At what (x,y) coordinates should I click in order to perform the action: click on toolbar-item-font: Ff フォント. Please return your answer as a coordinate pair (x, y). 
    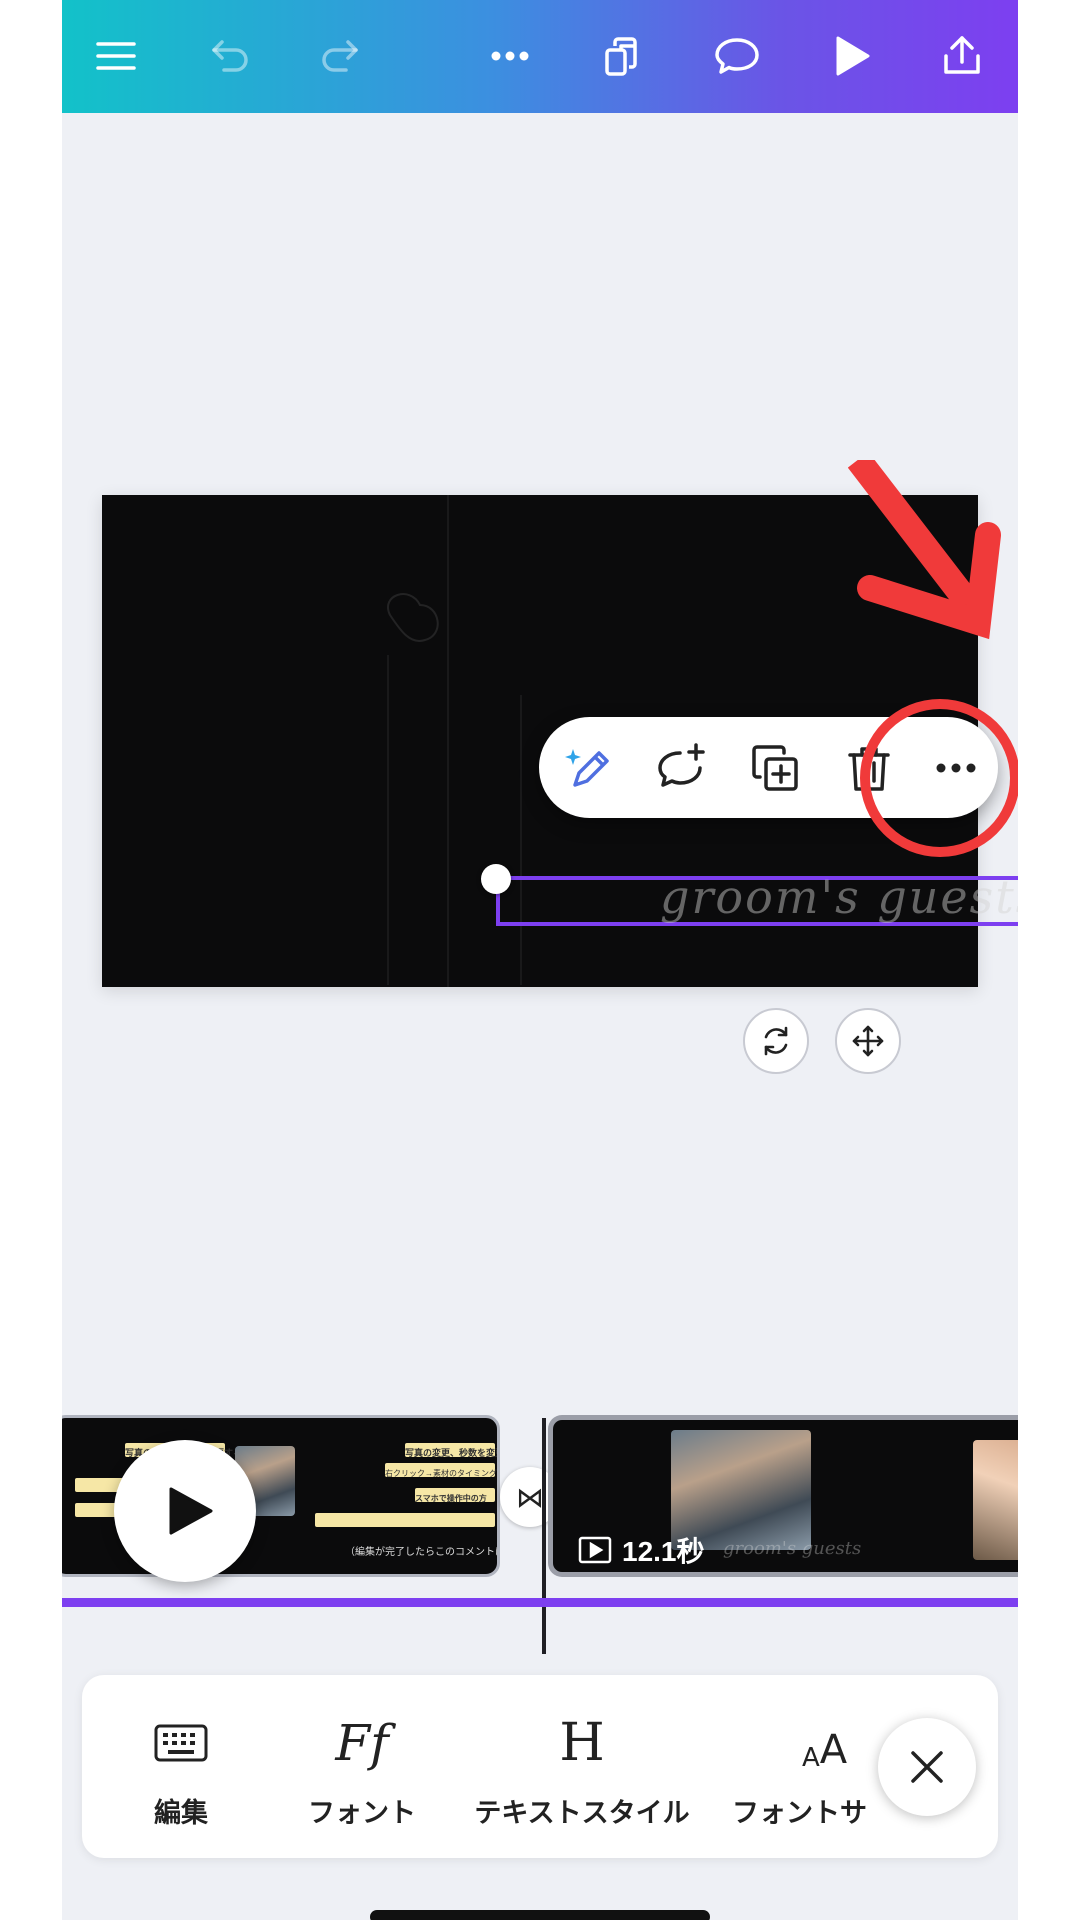
    Looking at the image, I should click on (362, 1766).